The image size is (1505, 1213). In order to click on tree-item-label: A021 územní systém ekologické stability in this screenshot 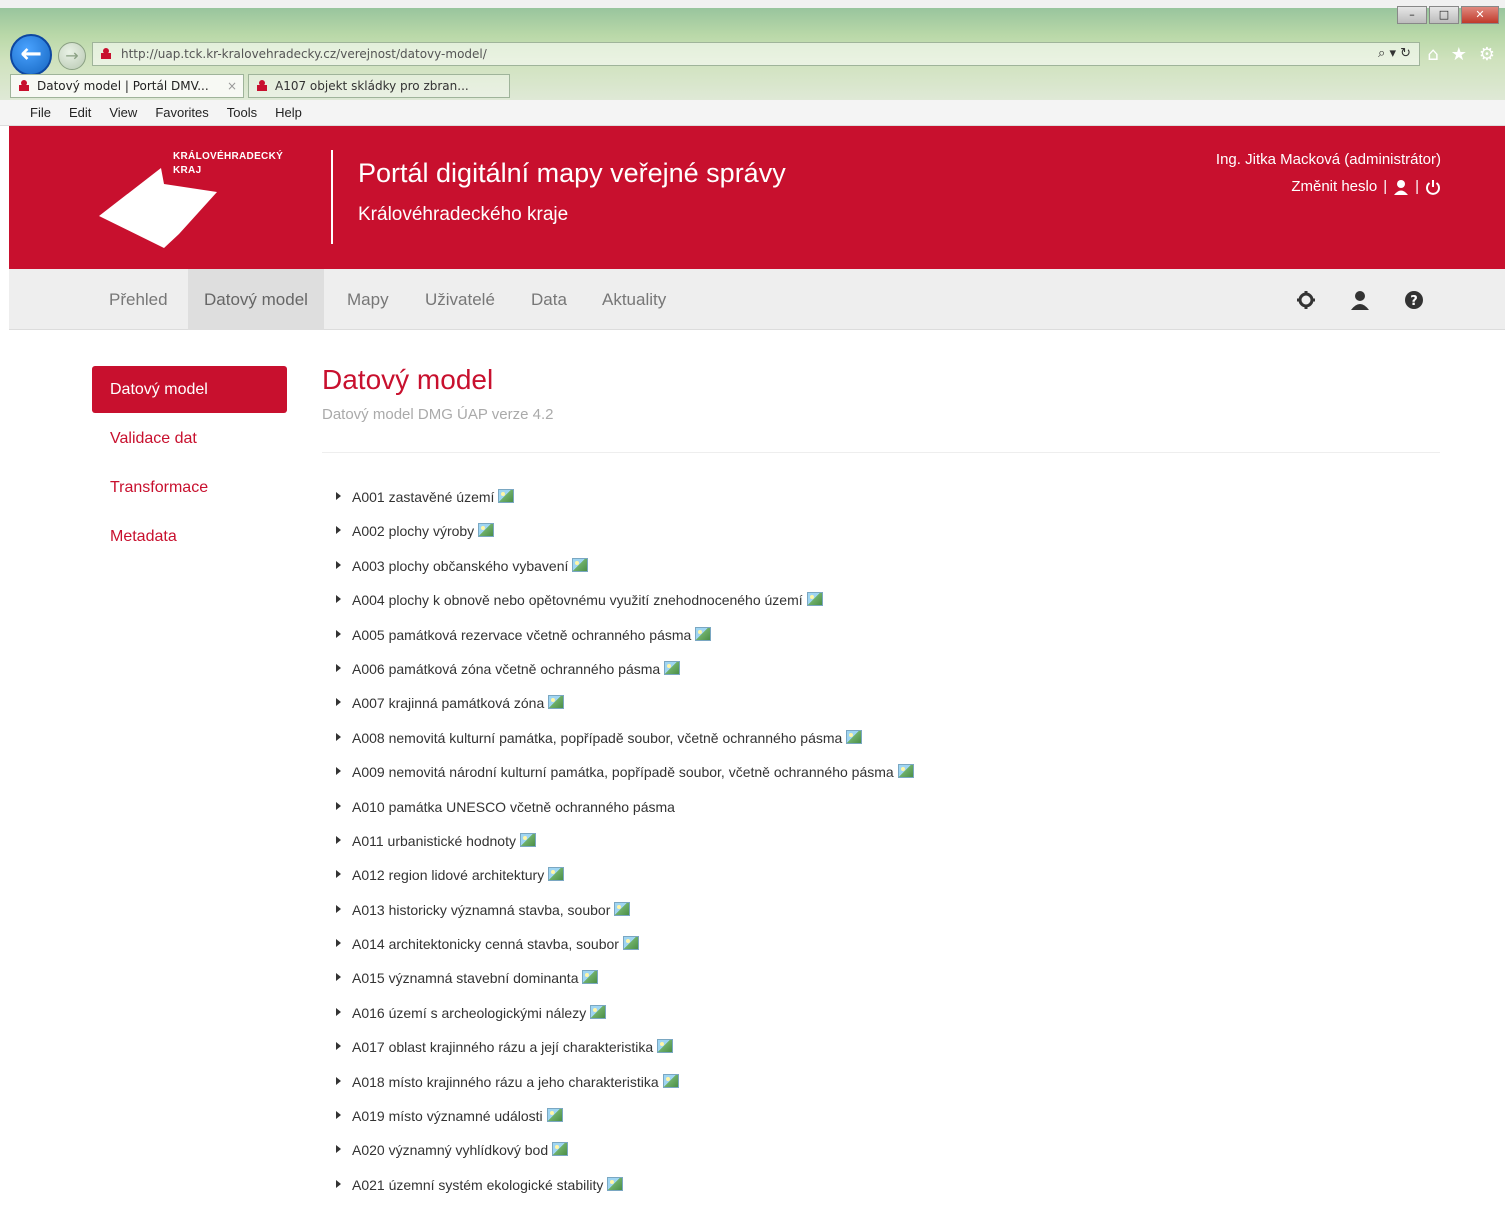, I will do `click(477, 1185)`.